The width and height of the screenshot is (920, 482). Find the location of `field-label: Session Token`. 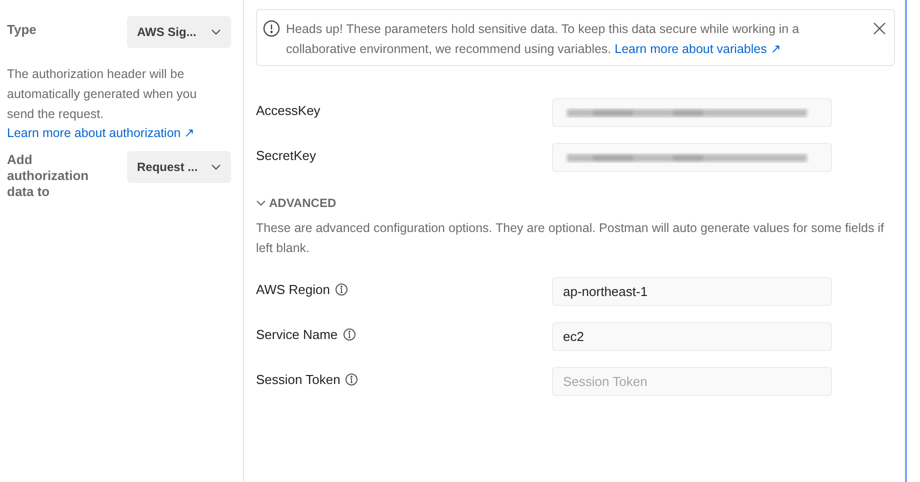

field-label: Session Token is located at coordinates (298, 380).